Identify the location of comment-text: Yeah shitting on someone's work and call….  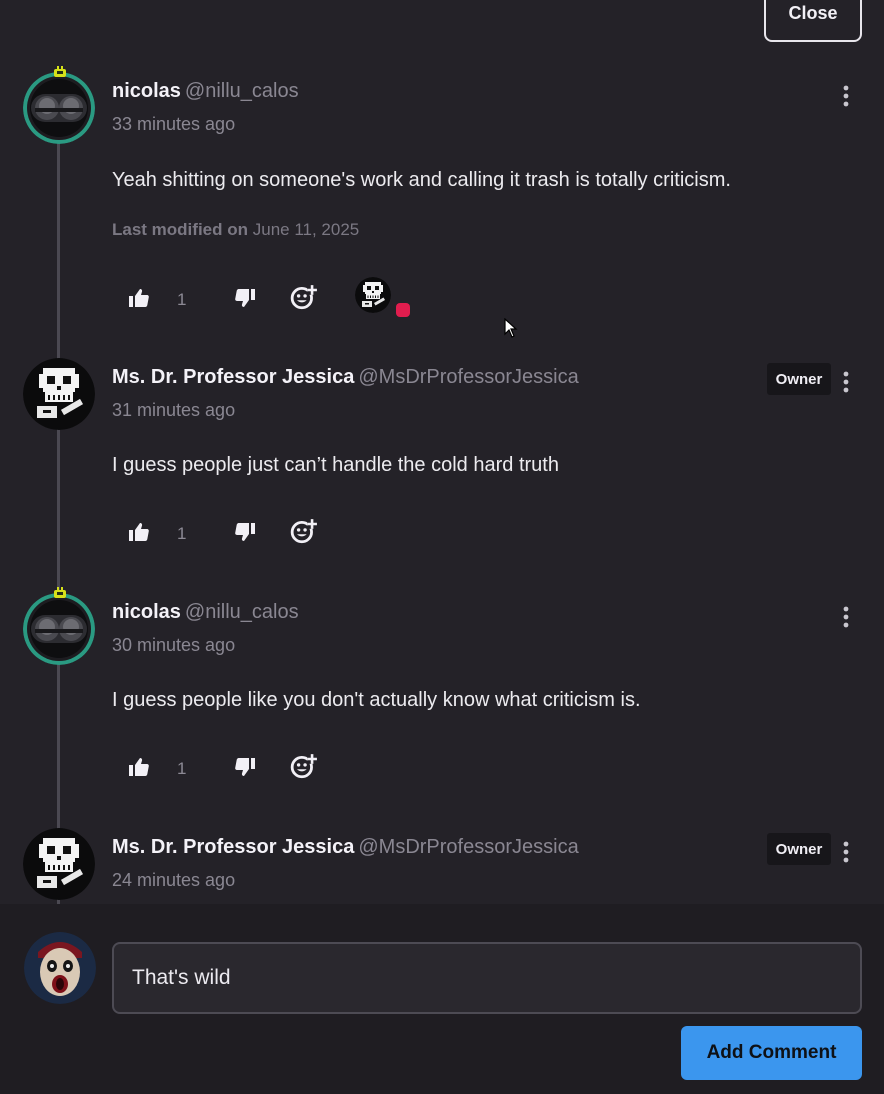
(421, 180).